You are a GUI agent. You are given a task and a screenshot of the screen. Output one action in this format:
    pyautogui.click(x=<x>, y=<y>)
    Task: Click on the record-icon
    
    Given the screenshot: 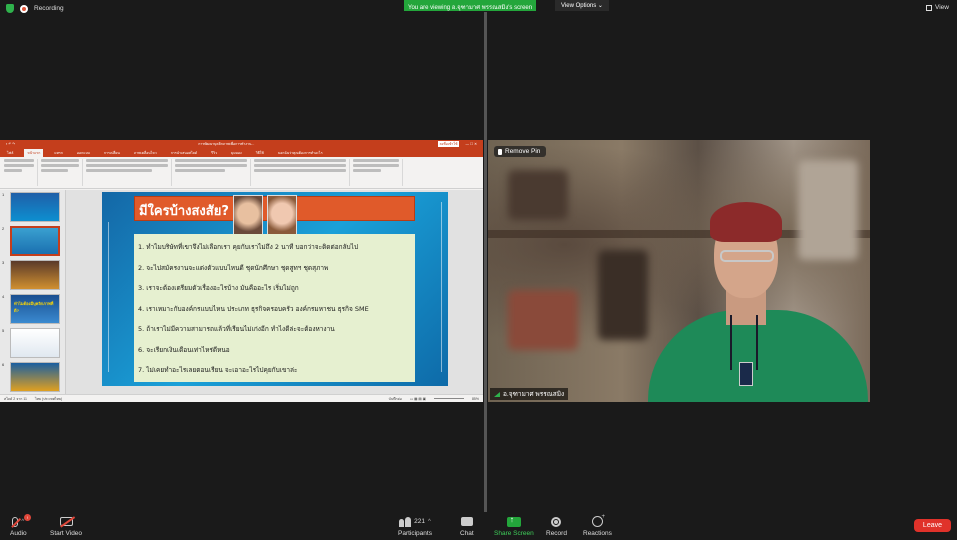 What is the action you would take?
    pyautogui.click(x=556, y=521)
    